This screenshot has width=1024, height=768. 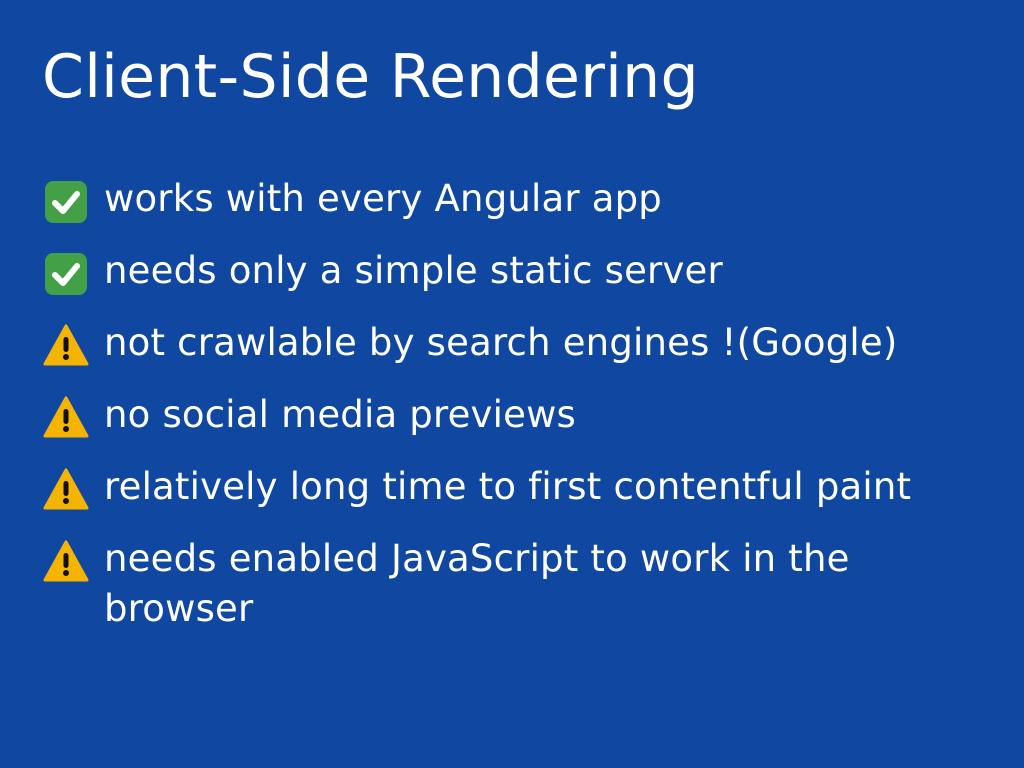 I want to click on bullet-item: no social media previews, so click(x=517, y=416).